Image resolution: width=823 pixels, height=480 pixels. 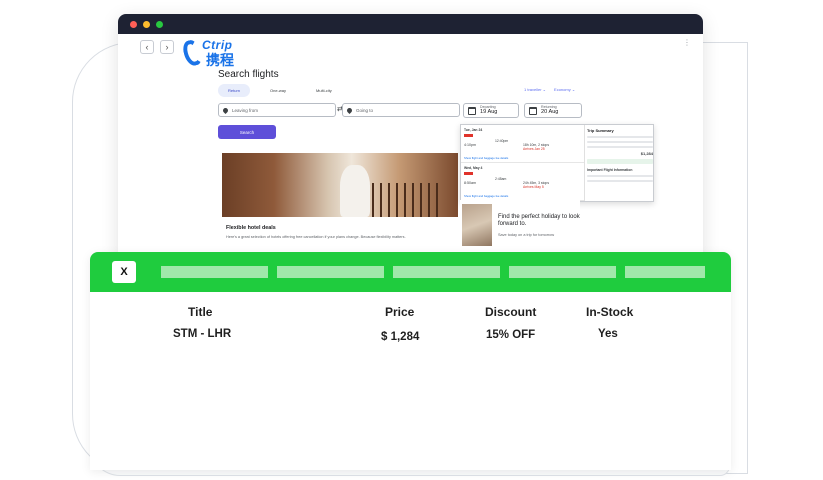 I want to click on going-to-input: Going to, so click(x=401, y=110).